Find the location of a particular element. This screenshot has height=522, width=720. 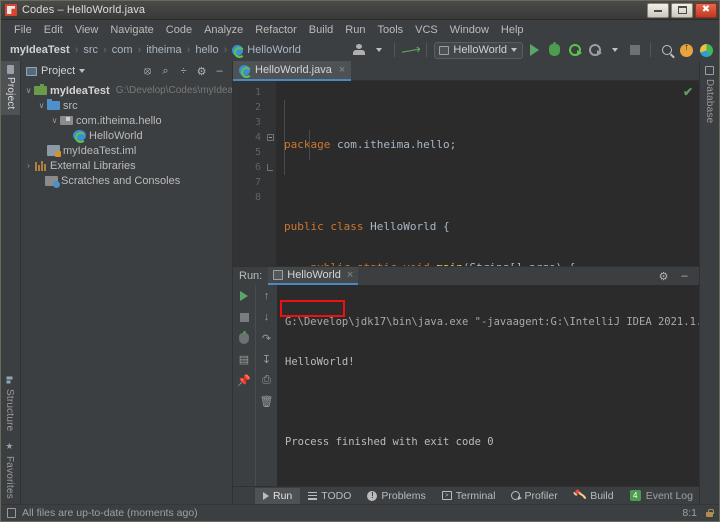

back-arrow-icon: ⟶ is located at coordinates (411, 49).